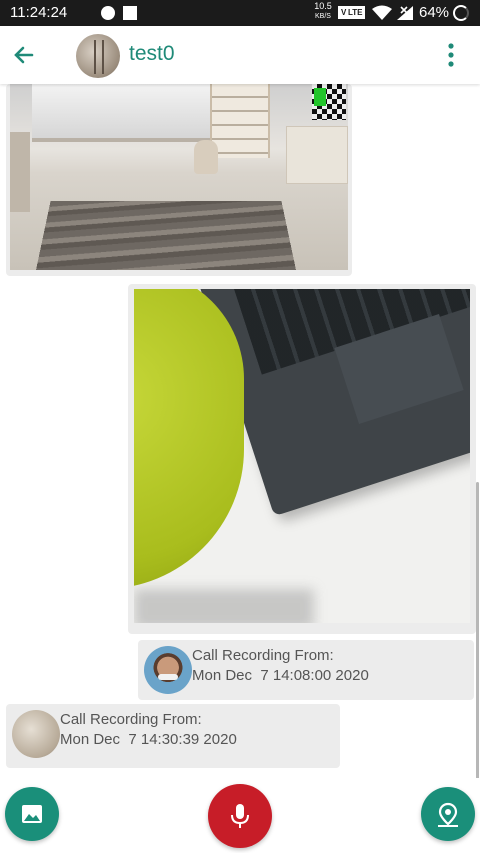  What do you see at coordinates (206, 157) in the screenshot?
I see `room-cat` at bounding box center [206, 157].